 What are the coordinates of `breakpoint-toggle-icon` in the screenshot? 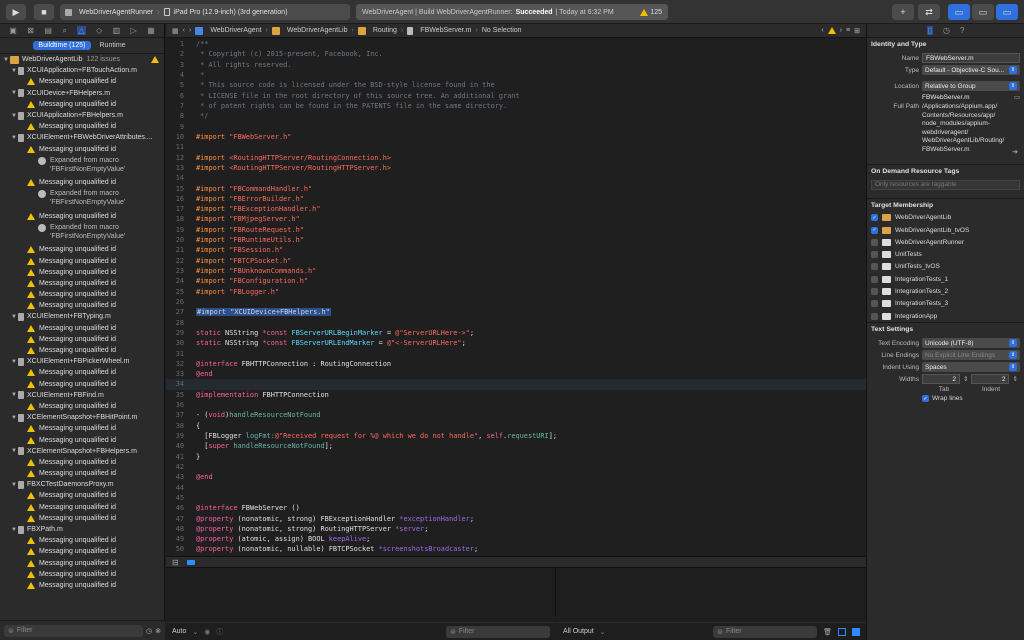 It's located at (190, 562).